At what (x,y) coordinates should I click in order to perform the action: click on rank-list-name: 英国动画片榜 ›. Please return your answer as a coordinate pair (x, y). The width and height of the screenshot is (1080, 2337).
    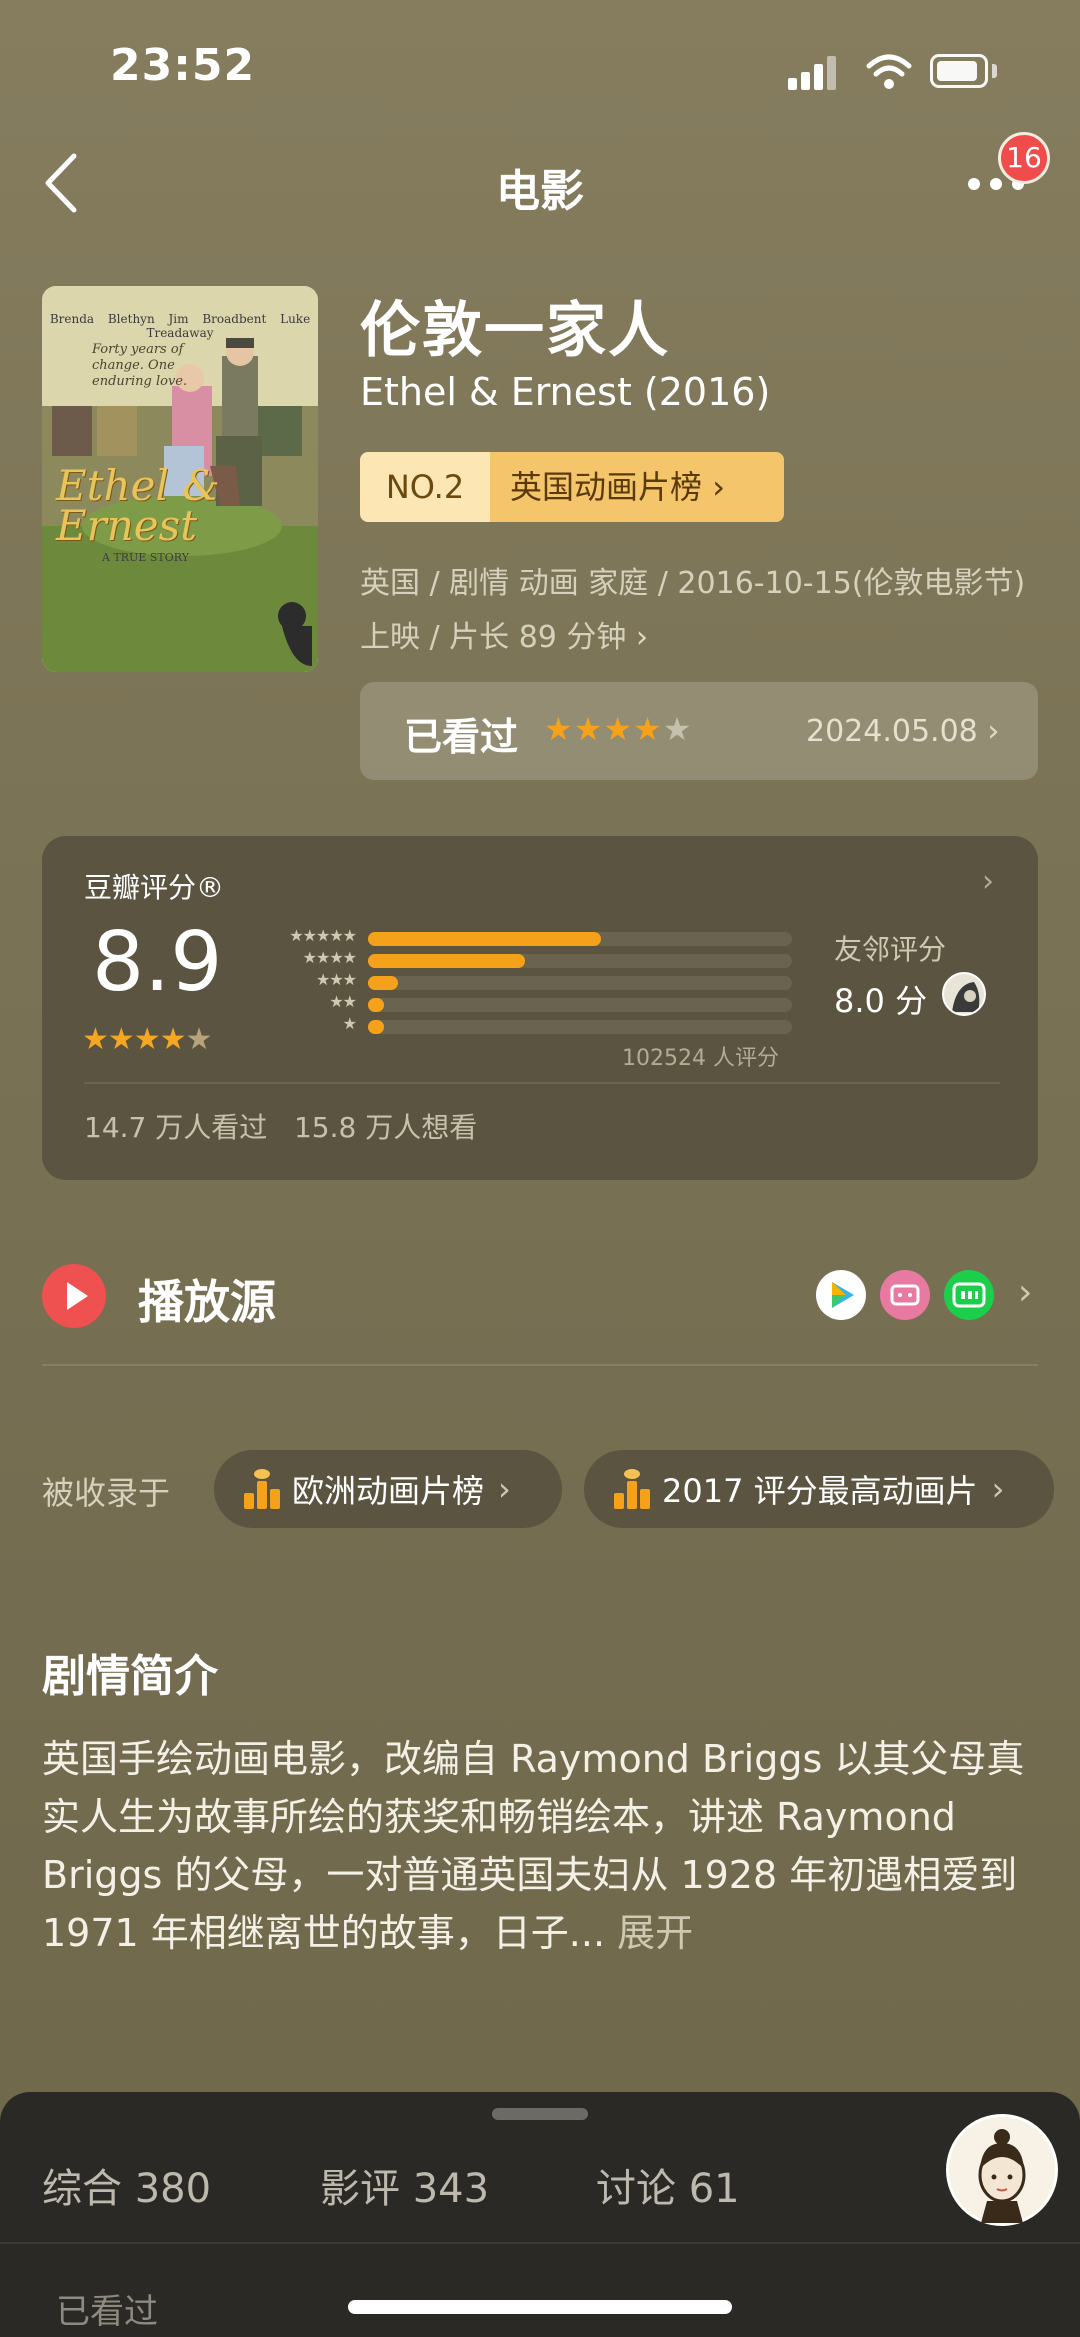
    Looking at the image, I should click on (637, 487).